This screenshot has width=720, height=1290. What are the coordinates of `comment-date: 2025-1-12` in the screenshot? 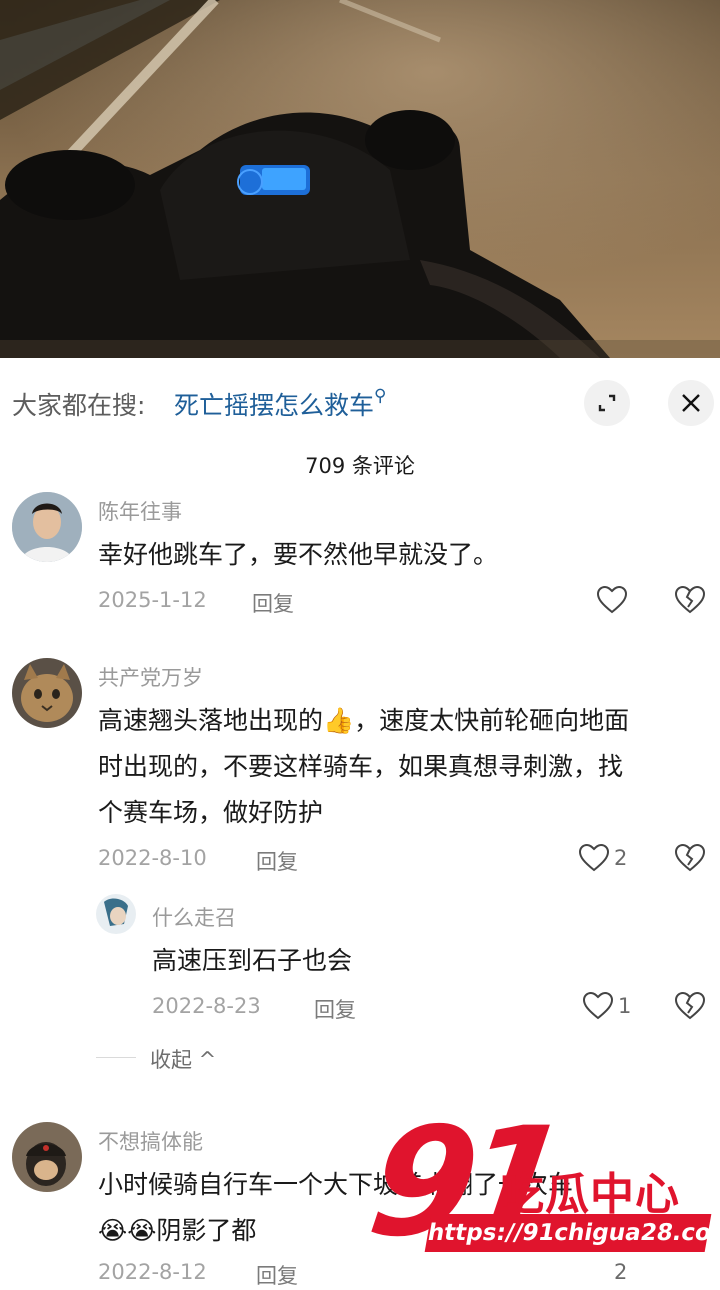 It's located at (152, 600).